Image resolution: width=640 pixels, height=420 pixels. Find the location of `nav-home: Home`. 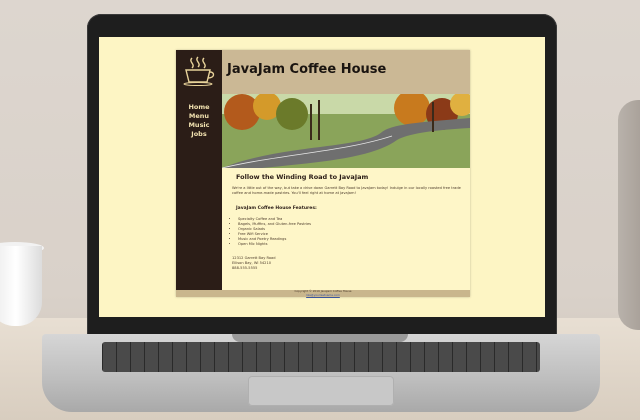

nav-home: Home is located at coordinates (199, 107).